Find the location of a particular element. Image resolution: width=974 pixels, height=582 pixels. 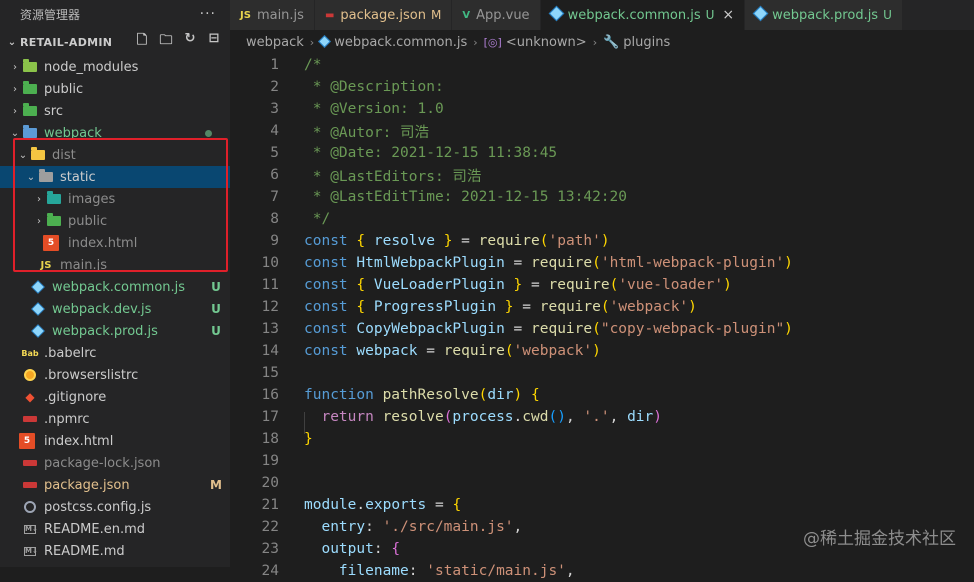

code-line: 16 function pathResolve(dir) { is located at coordinates (602, 395).